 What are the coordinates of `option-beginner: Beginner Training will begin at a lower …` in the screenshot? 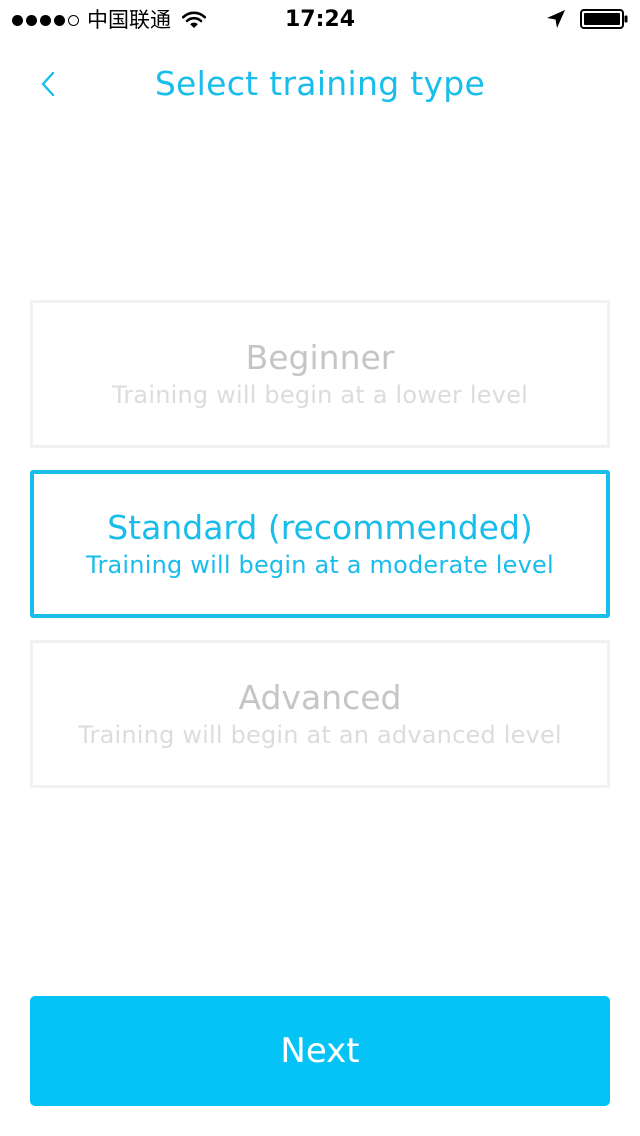 It's located at (320, 374).